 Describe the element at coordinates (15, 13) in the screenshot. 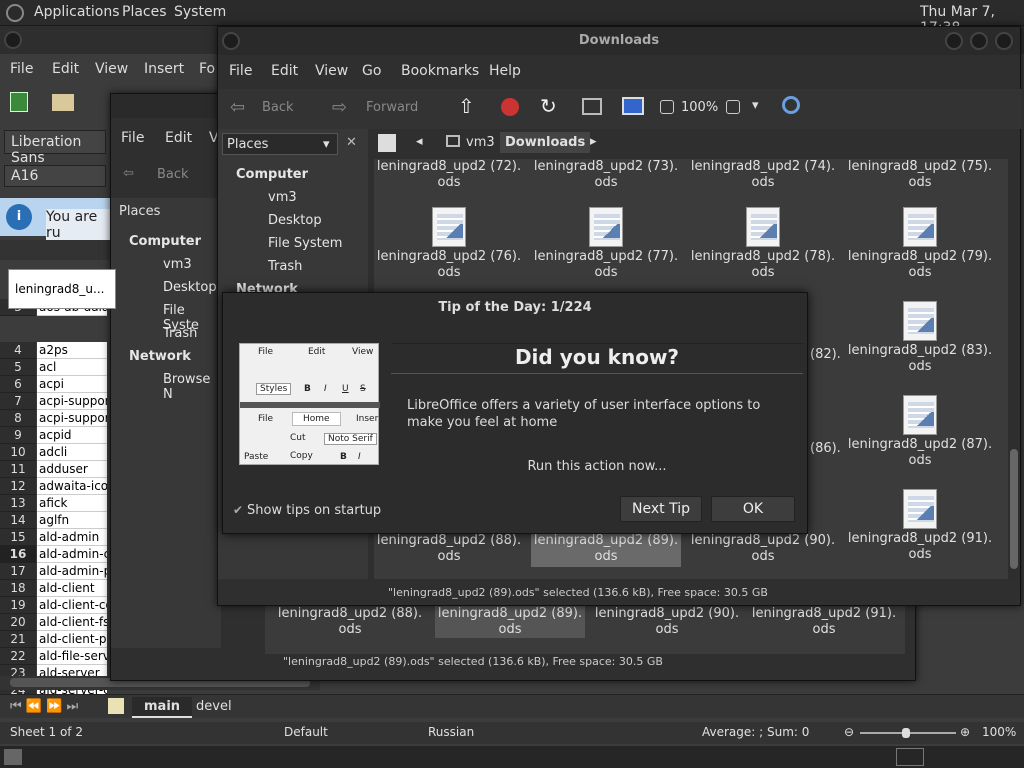

I see `distro-logo-icon` at that location.